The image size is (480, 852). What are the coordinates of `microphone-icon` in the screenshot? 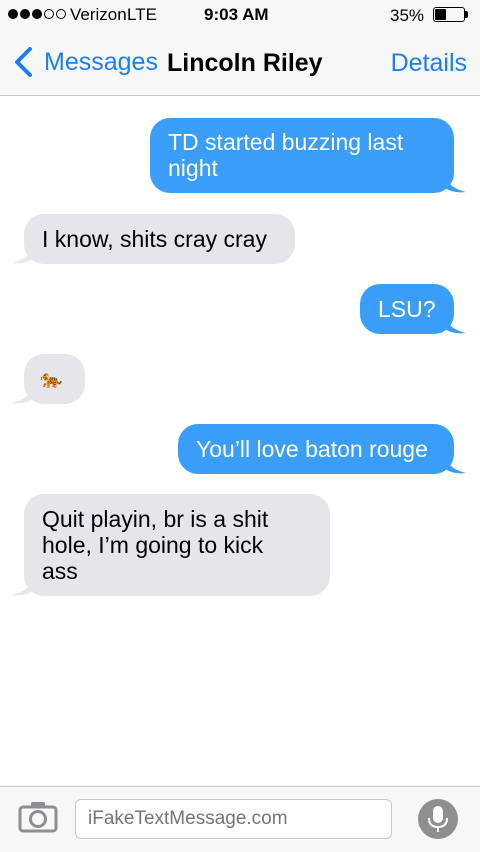 It's located at (438, 819).